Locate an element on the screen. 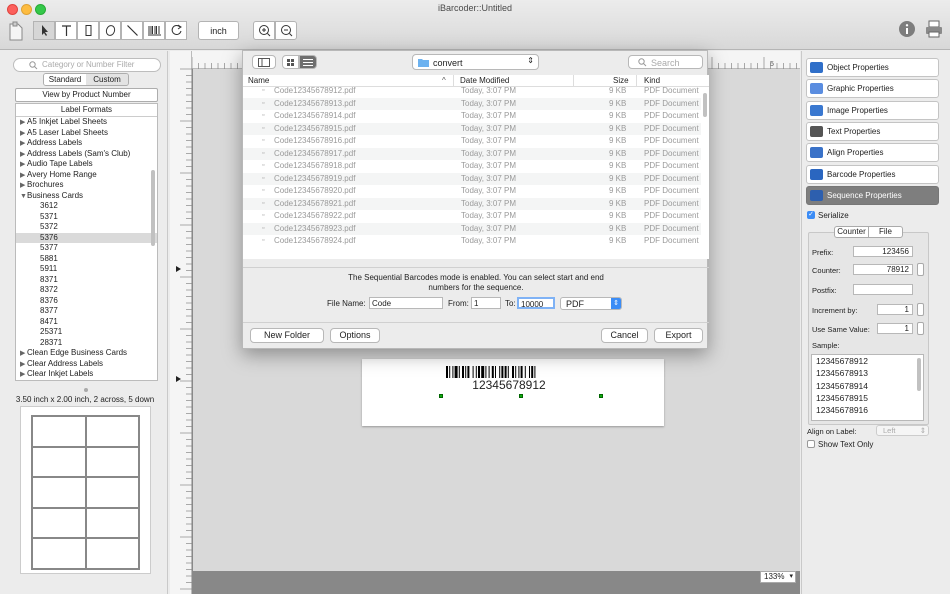 The image size is (950, 594). property-button: Barcode Properties is located at coordinates (872, 174).